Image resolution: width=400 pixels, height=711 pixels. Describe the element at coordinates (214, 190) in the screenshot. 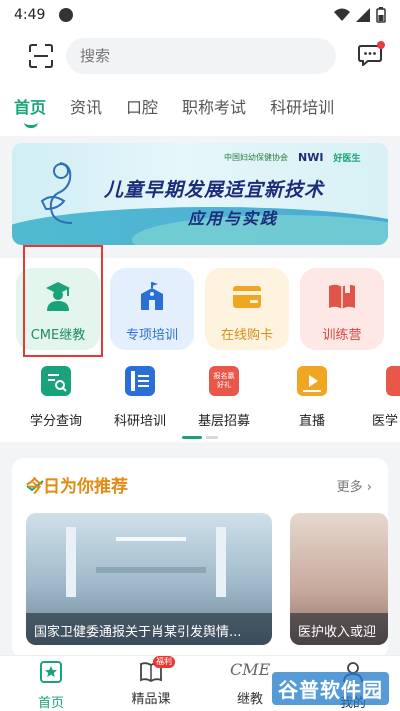

I see `banner-title: 儿童早期发展适宜新技术` at that location.